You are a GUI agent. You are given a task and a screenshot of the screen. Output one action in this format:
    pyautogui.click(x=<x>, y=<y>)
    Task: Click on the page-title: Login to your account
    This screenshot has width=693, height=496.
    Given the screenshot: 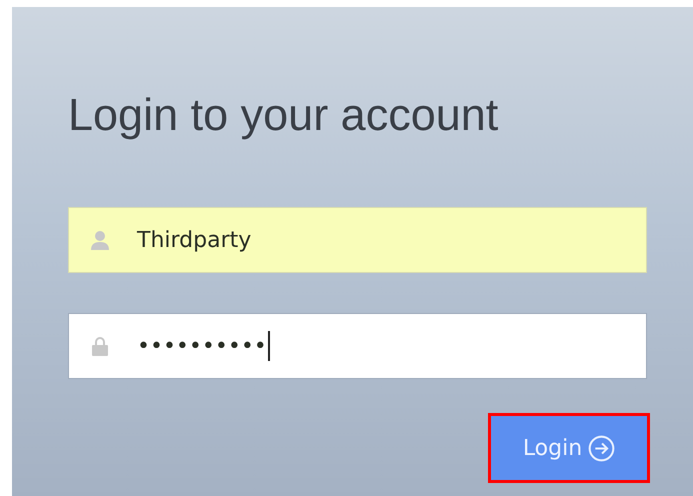 What is the action you would take?
    pyautogui.click(x=283, y=115)
    